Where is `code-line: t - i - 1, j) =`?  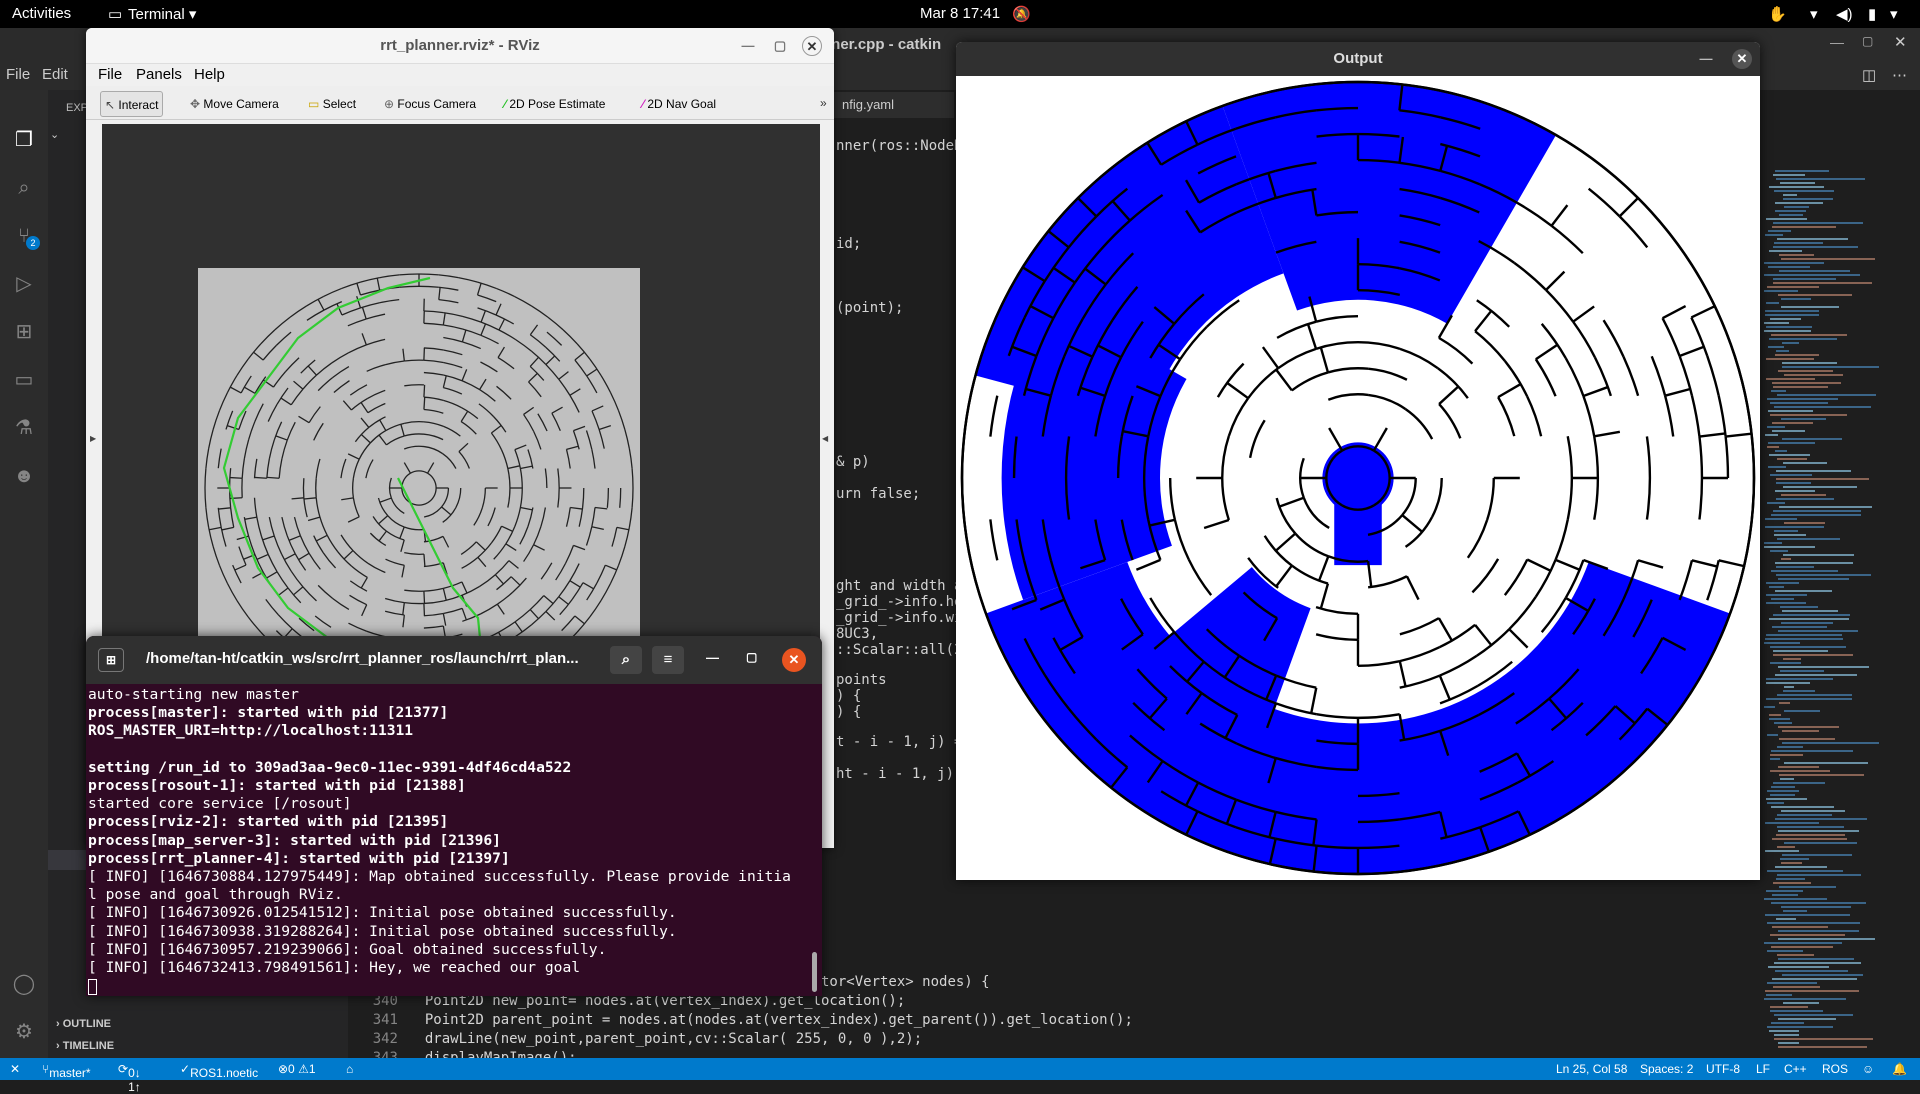
code-line: t - i - 1, j) = is located at coordinates (899, 742).